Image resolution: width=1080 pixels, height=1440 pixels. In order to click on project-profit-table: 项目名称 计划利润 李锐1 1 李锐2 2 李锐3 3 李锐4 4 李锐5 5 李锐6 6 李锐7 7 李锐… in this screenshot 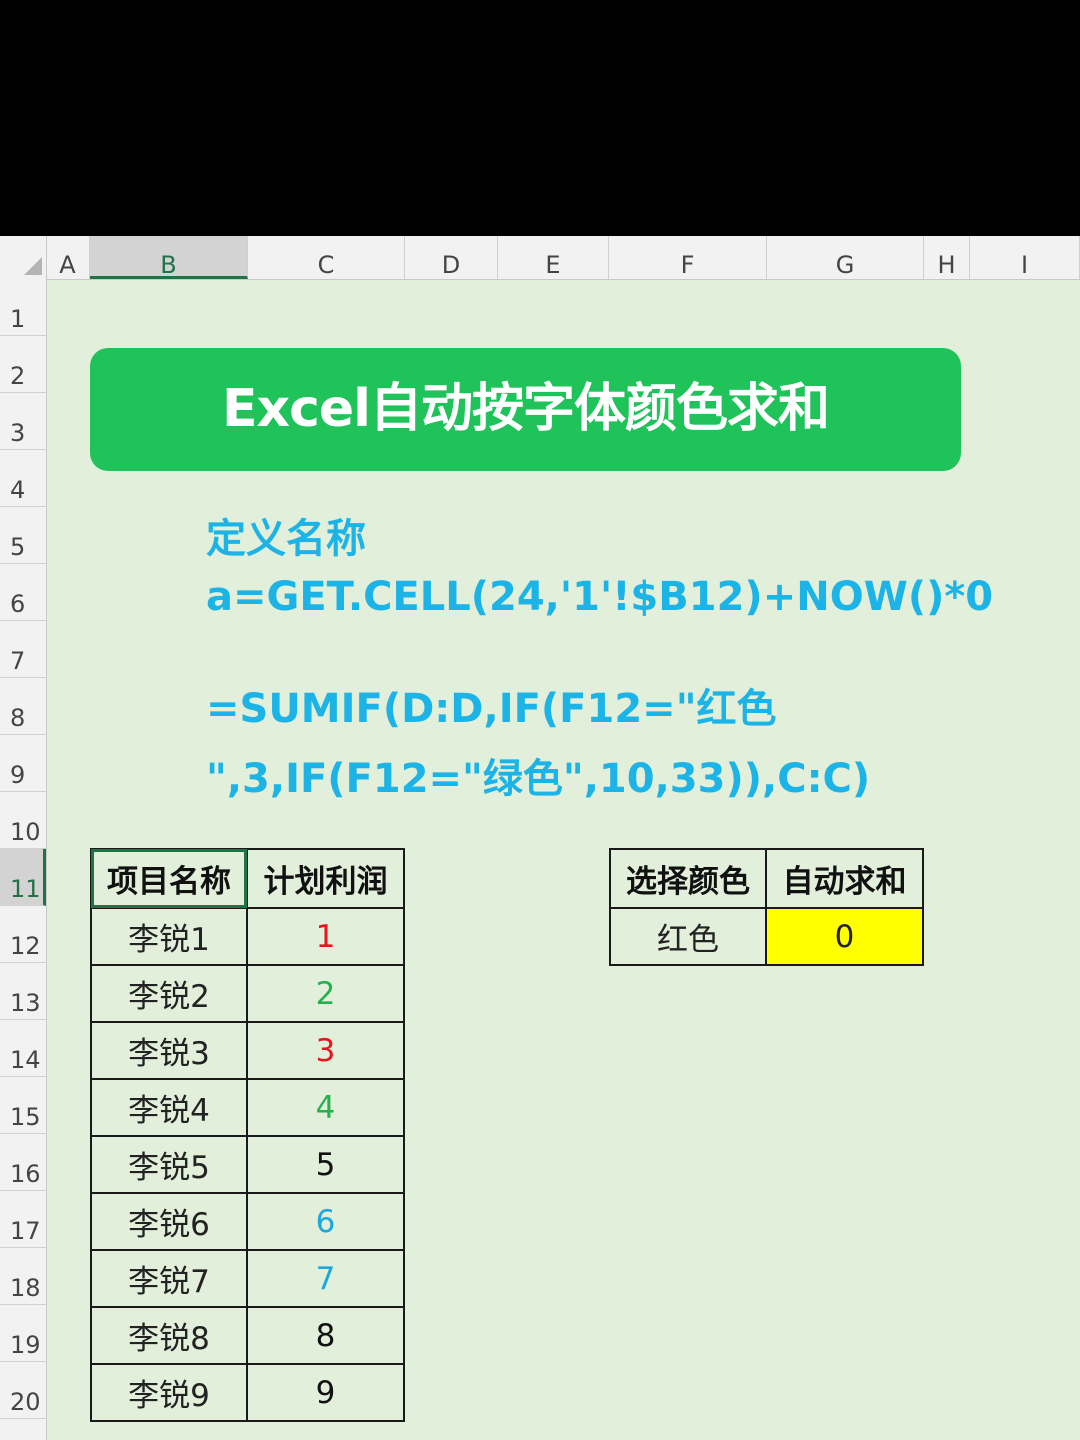, I will do `click(247, 1135)`.